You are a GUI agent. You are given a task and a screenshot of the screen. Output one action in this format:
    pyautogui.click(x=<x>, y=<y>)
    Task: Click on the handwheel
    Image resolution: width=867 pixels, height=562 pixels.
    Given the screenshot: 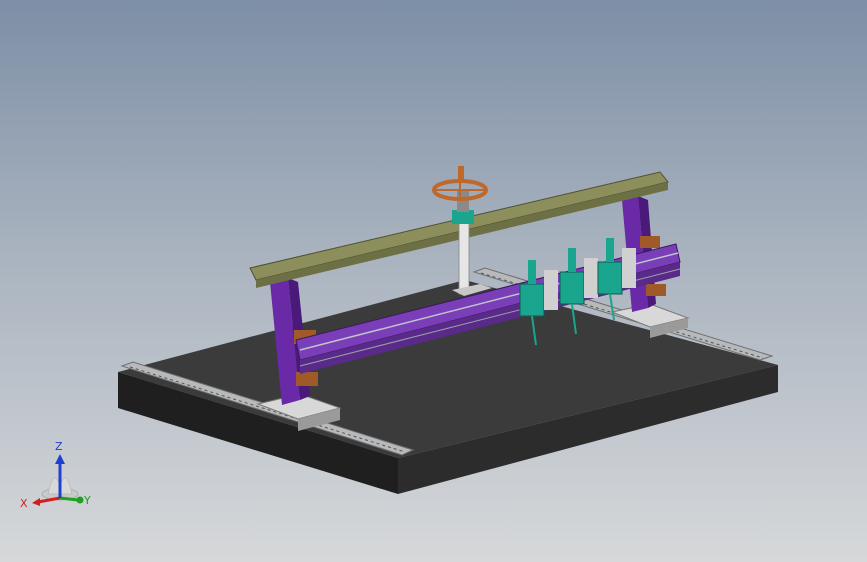 What is the action you would take?
    pyautogui.click(x=460, y=183)
    